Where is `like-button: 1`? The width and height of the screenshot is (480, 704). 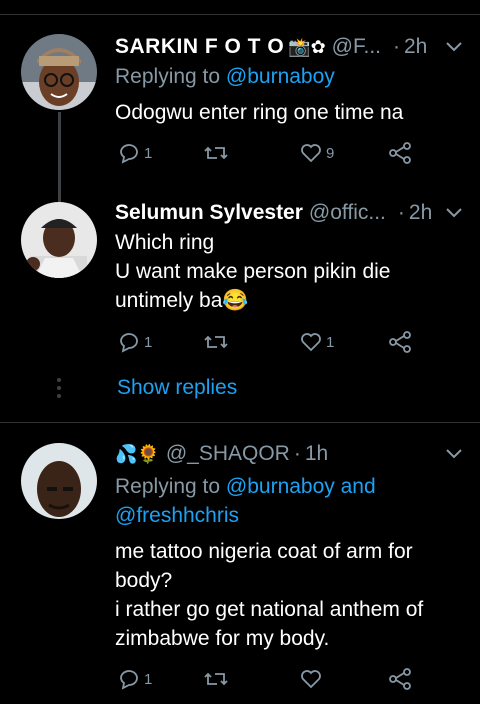 like-button: 1 is located at coordinates (316, 342).